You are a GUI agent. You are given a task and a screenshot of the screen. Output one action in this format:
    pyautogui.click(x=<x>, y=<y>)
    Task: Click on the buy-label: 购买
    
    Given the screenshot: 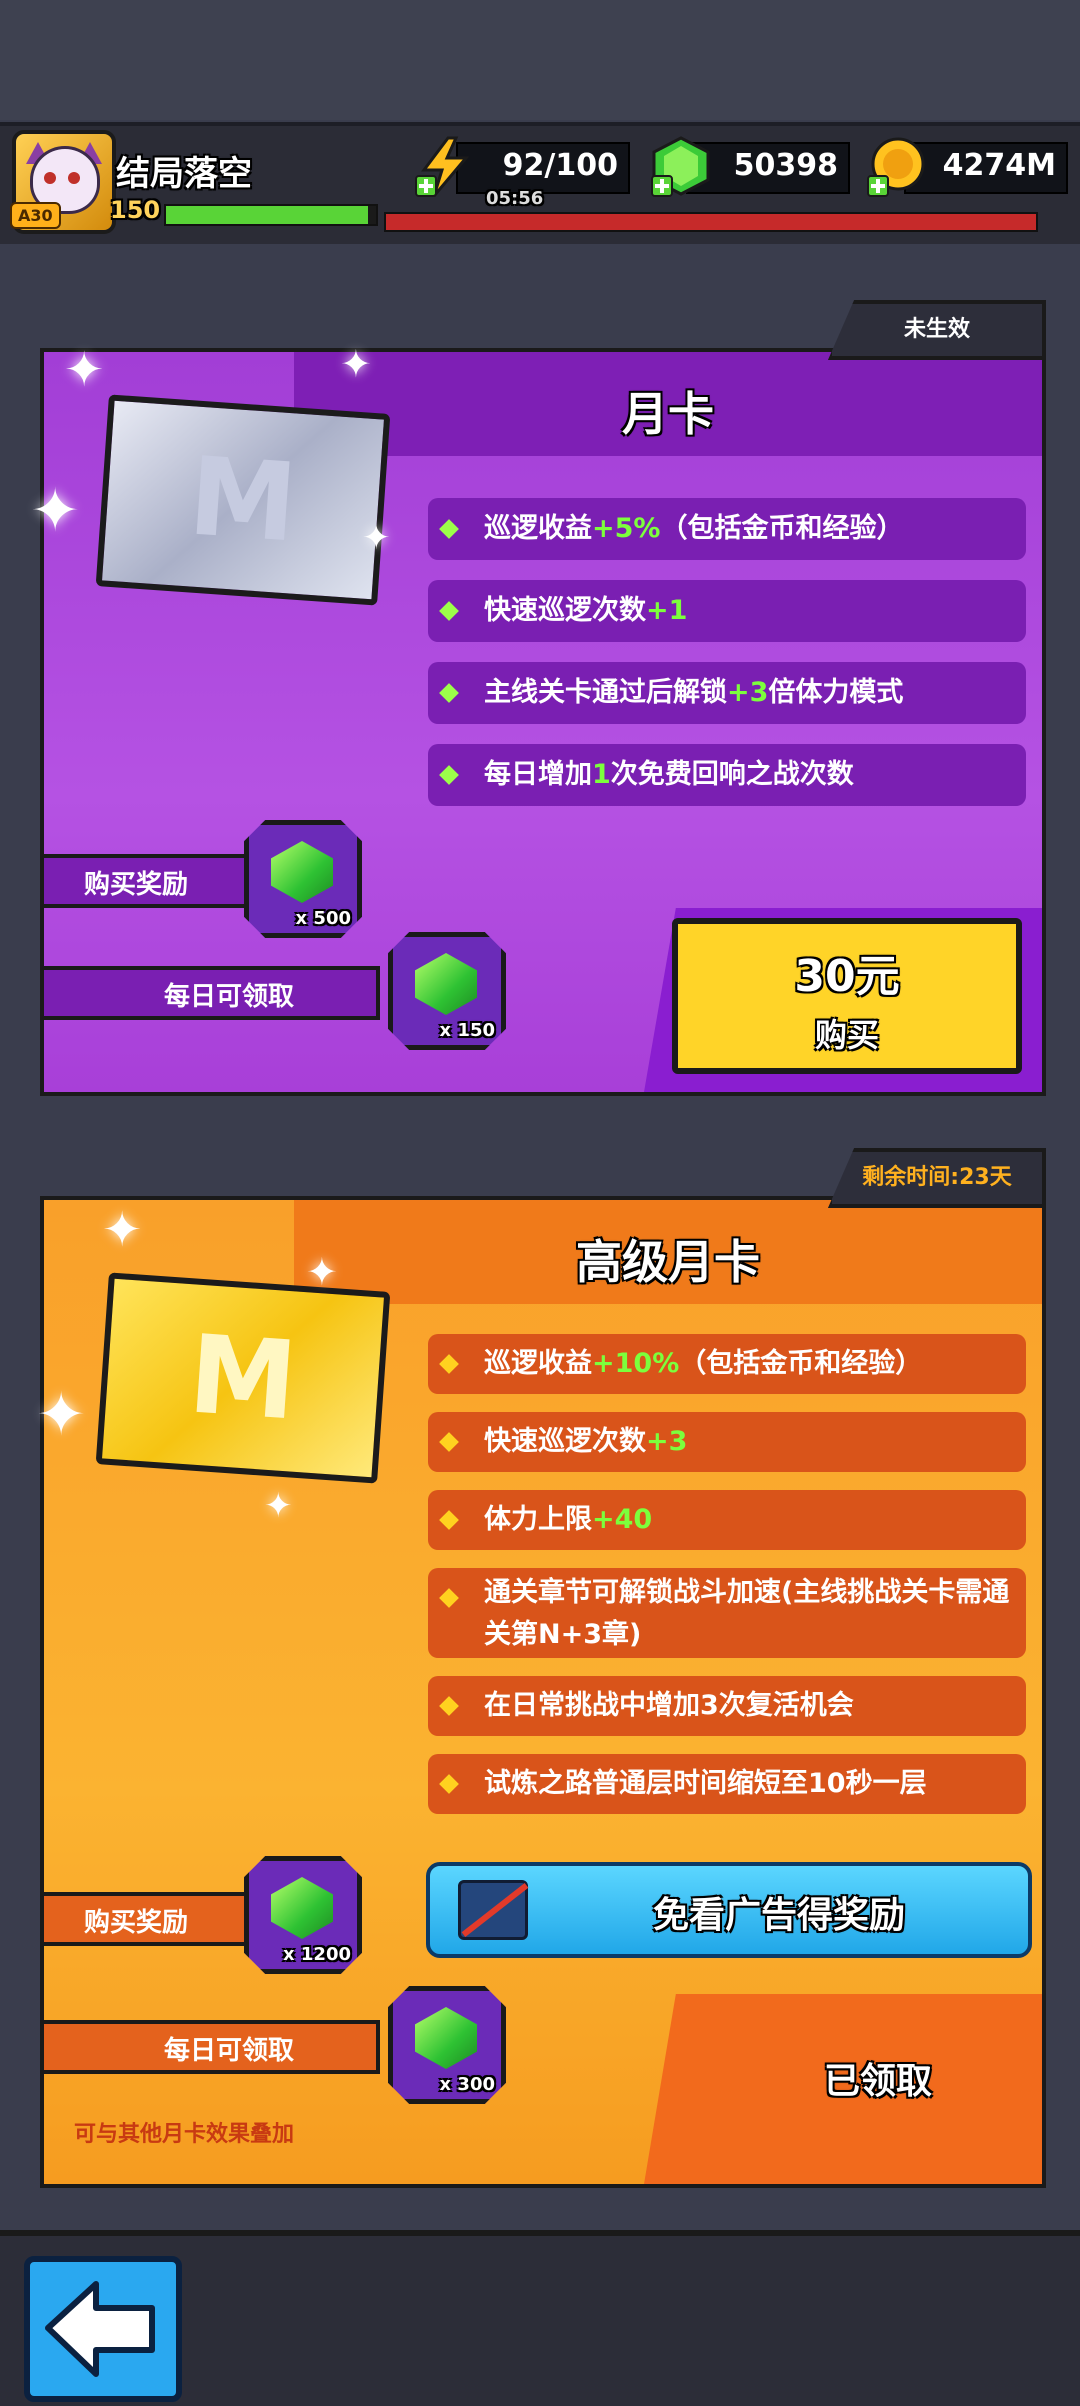 What is the action you would take?
    pyautogui.click(x=846, y=1035)
    